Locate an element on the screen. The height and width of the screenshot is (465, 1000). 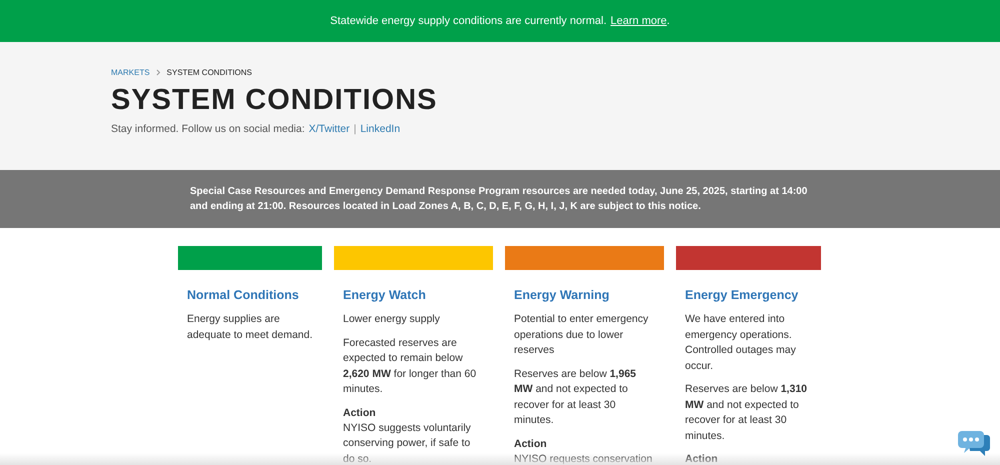
level-title: Energy Emergency is located at coordinates (742, 295).